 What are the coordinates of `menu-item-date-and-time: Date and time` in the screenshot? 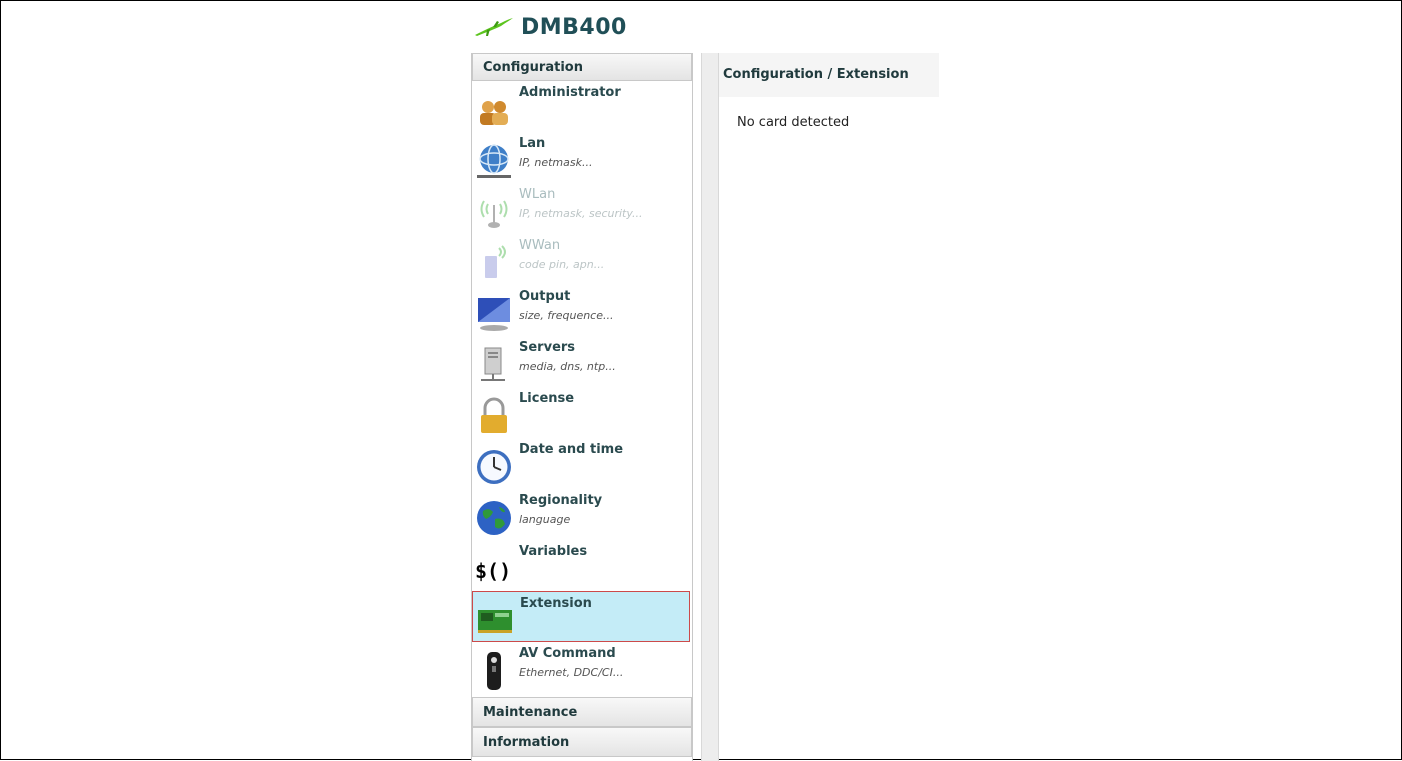 It's located at (581, 463).